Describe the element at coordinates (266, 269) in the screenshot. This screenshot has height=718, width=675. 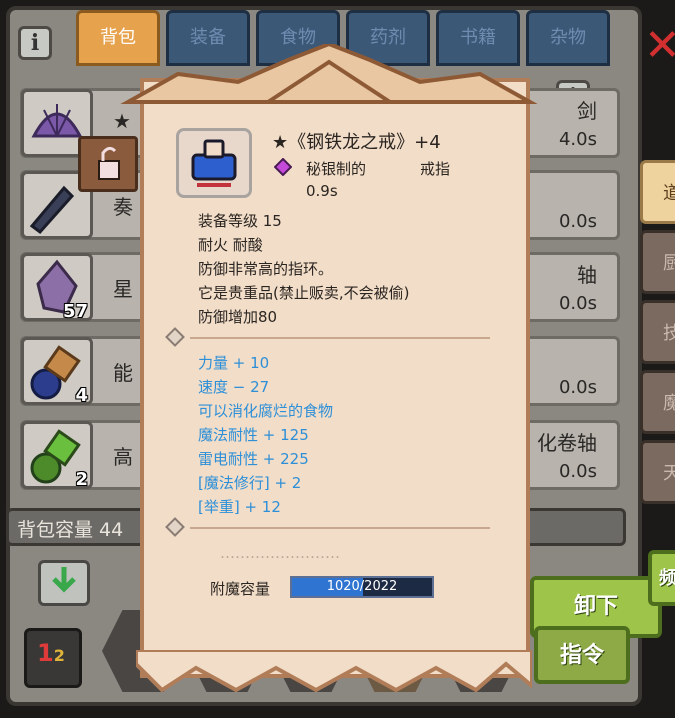
I see `item-desc: 防御非常高的指环。` at that location.